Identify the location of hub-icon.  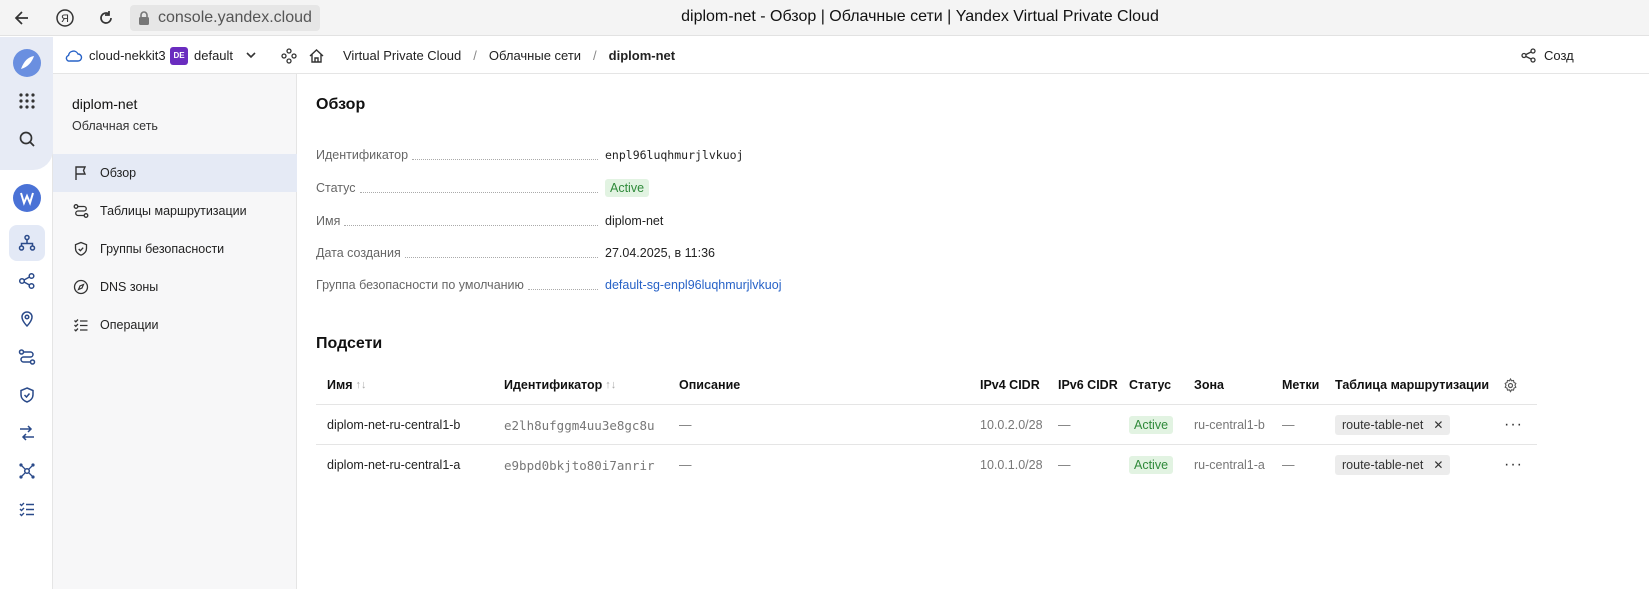
(27, 471).